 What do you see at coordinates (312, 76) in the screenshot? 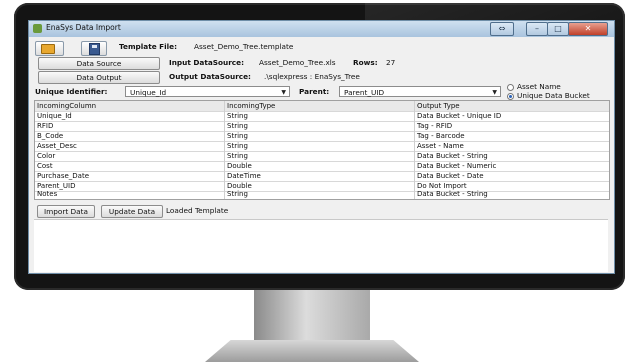
I see `output-datasource-value: .\sqlexpress : EnaSys_Tree` at bounding box center [312, 76].